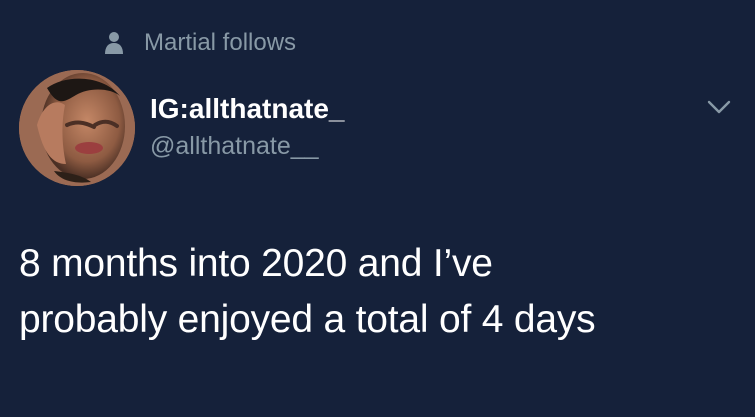 This screenshot has height=417, width=755. Describe the element at coordinates (719, 106) in the screenshot. I see `chevron-down-icon` at that location.